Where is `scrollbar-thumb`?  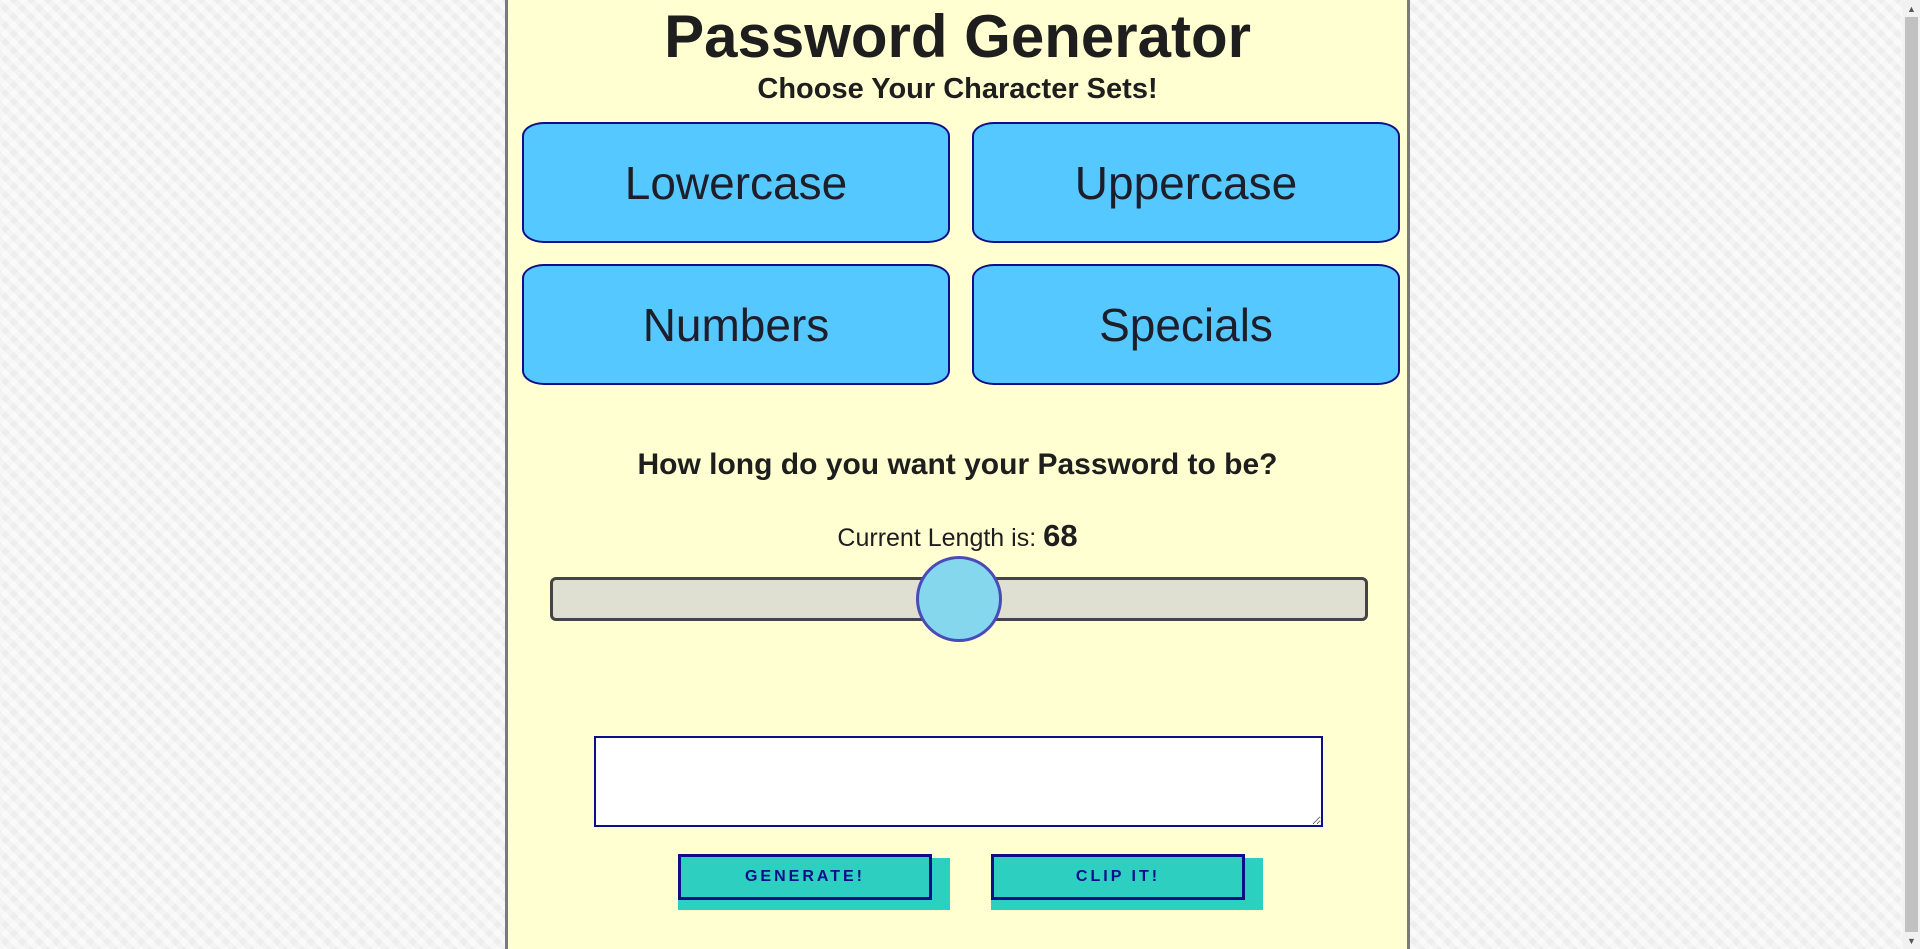
scrollbar-thumb is located at coordinates (1911, 474).